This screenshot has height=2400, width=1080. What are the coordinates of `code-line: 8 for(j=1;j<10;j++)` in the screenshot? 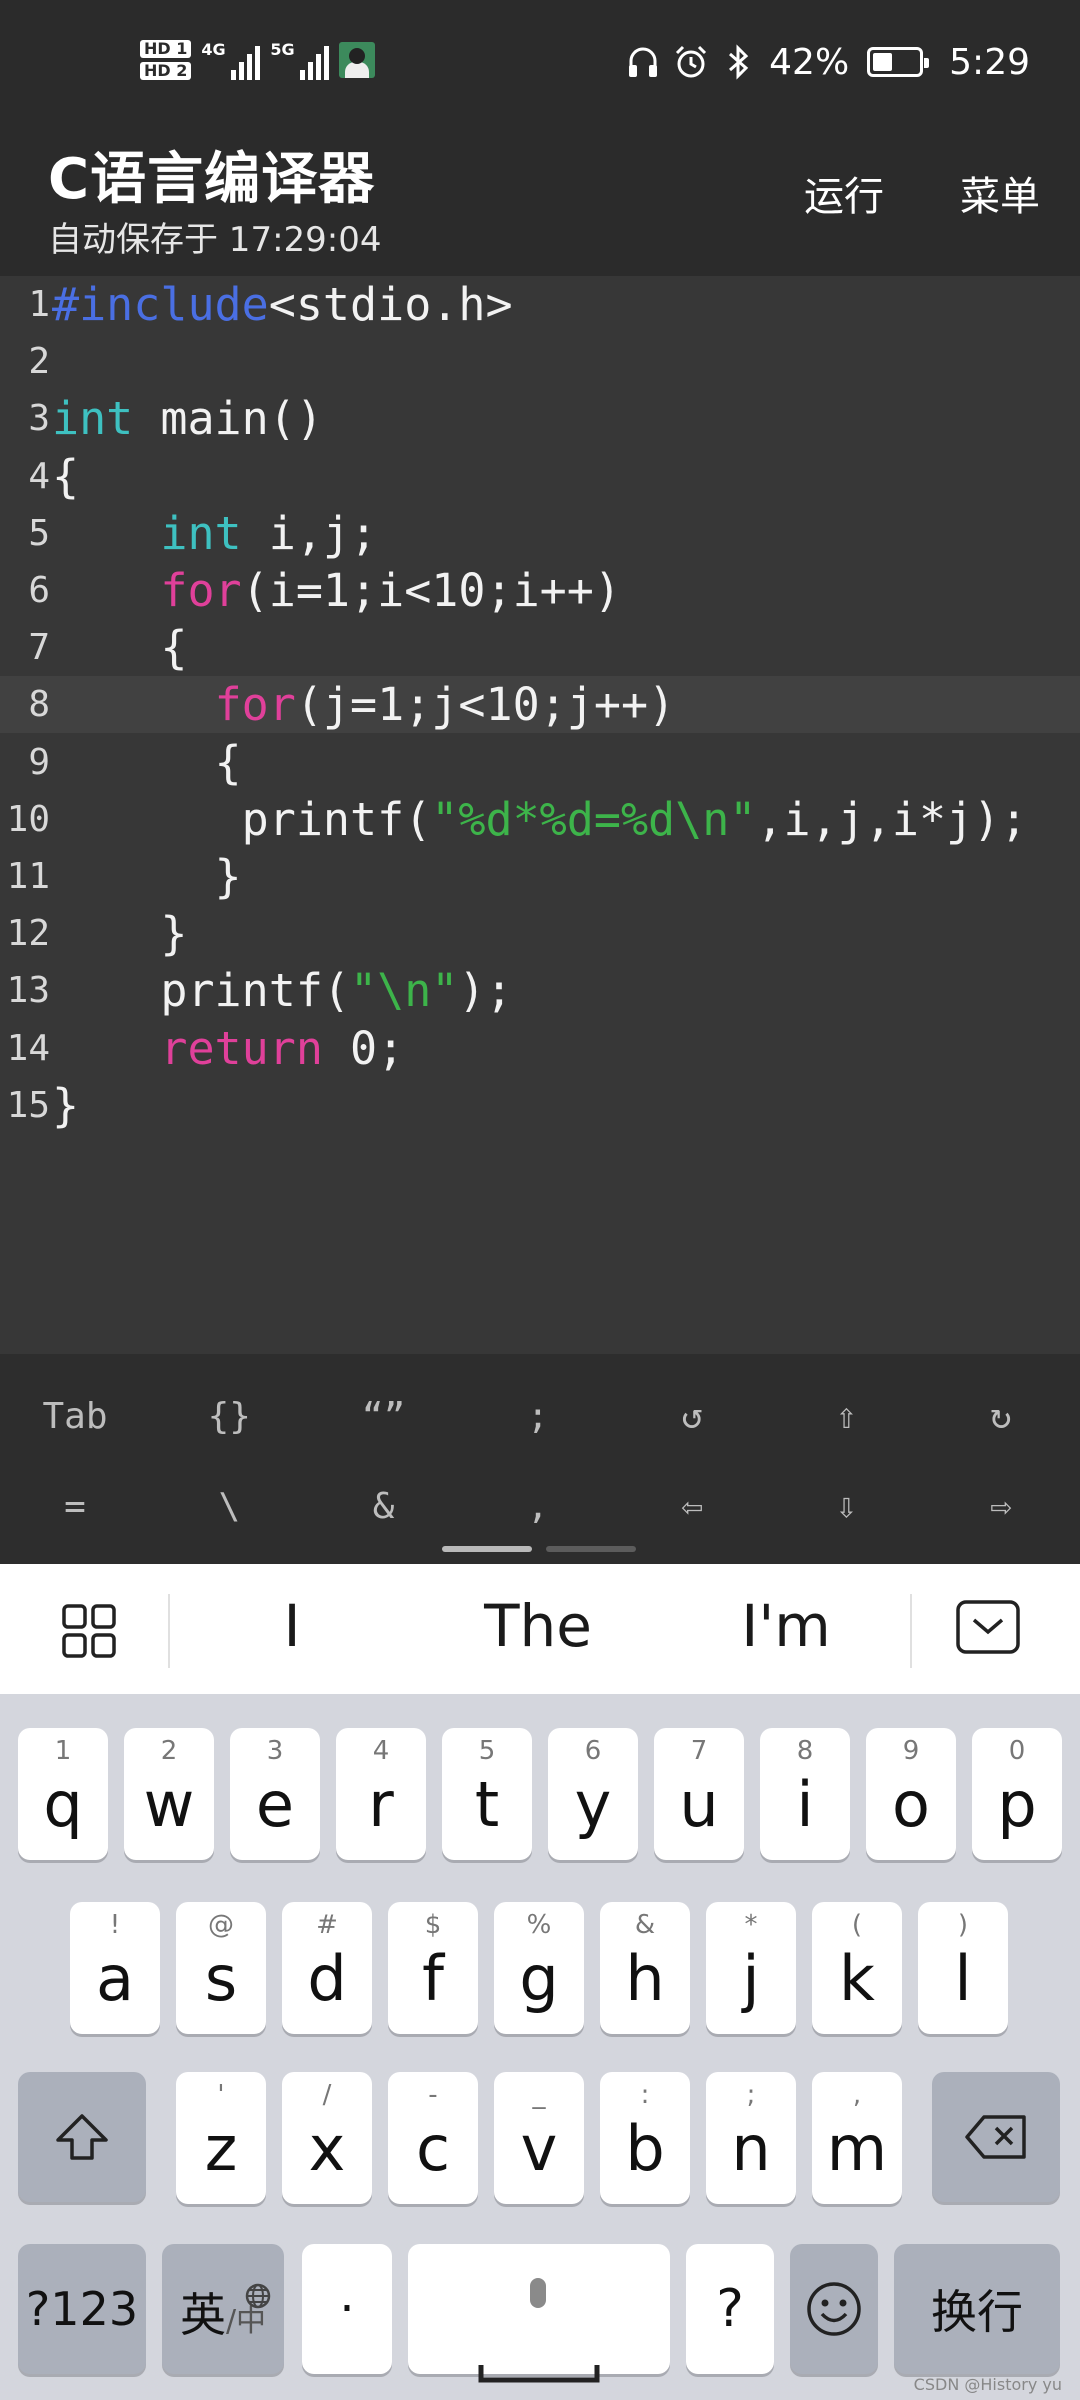 It's located at (540, 705).